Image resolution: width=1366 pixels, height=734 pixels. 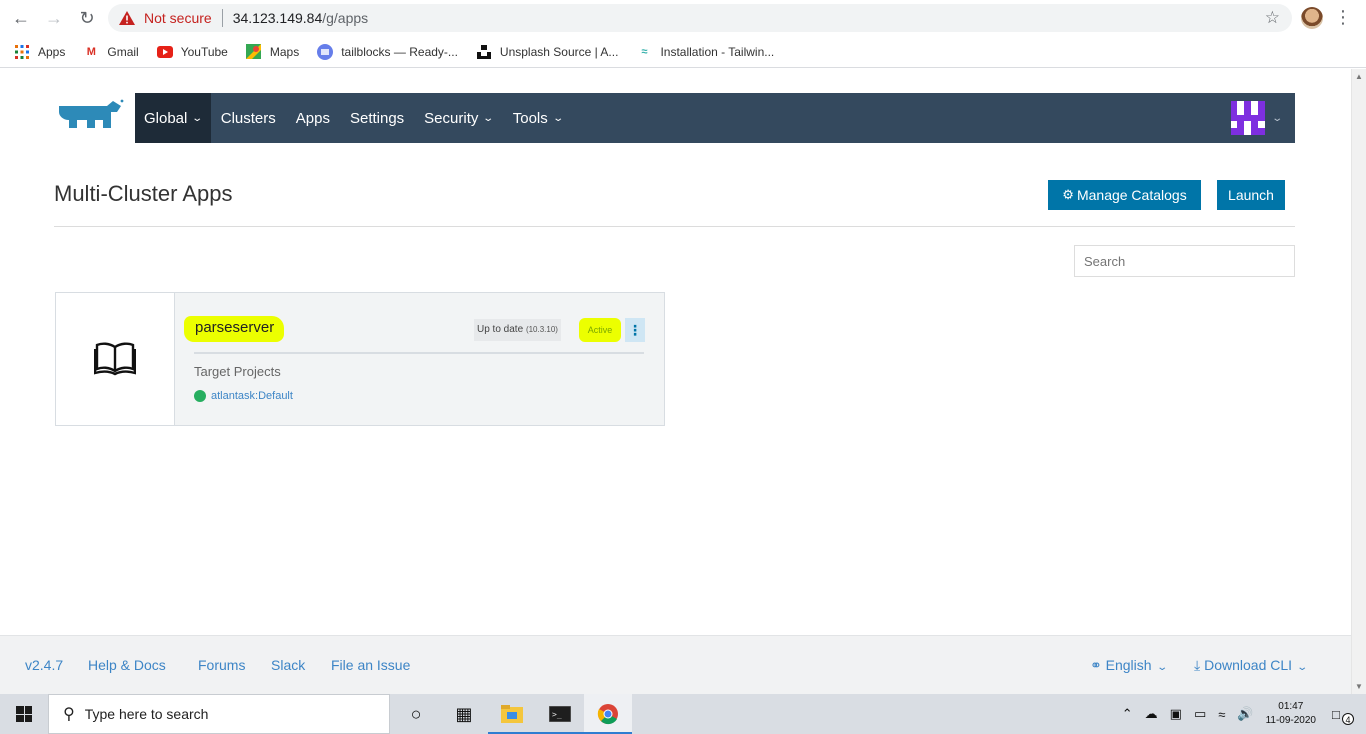 What do you see at coordinates (288, 665) in the screenshot?
I see `slack-link: Slack` at bounding box center [288, 665].